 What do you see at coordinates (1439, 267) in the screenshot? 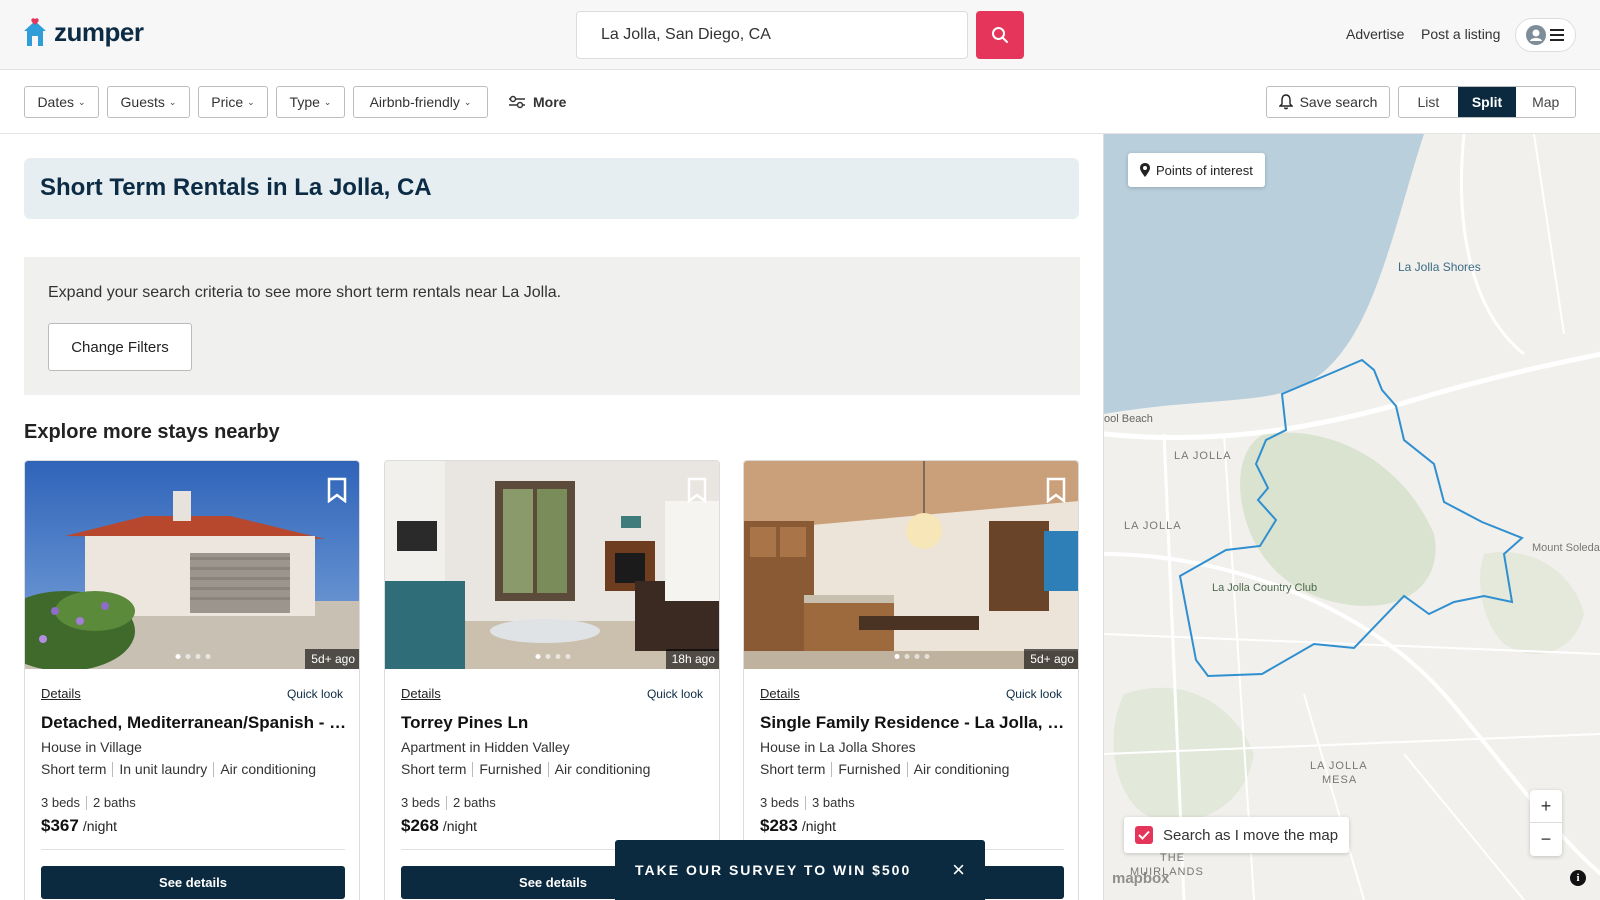
I see `map-label: La Jolla Shores` at bounding box center [1439, 267].